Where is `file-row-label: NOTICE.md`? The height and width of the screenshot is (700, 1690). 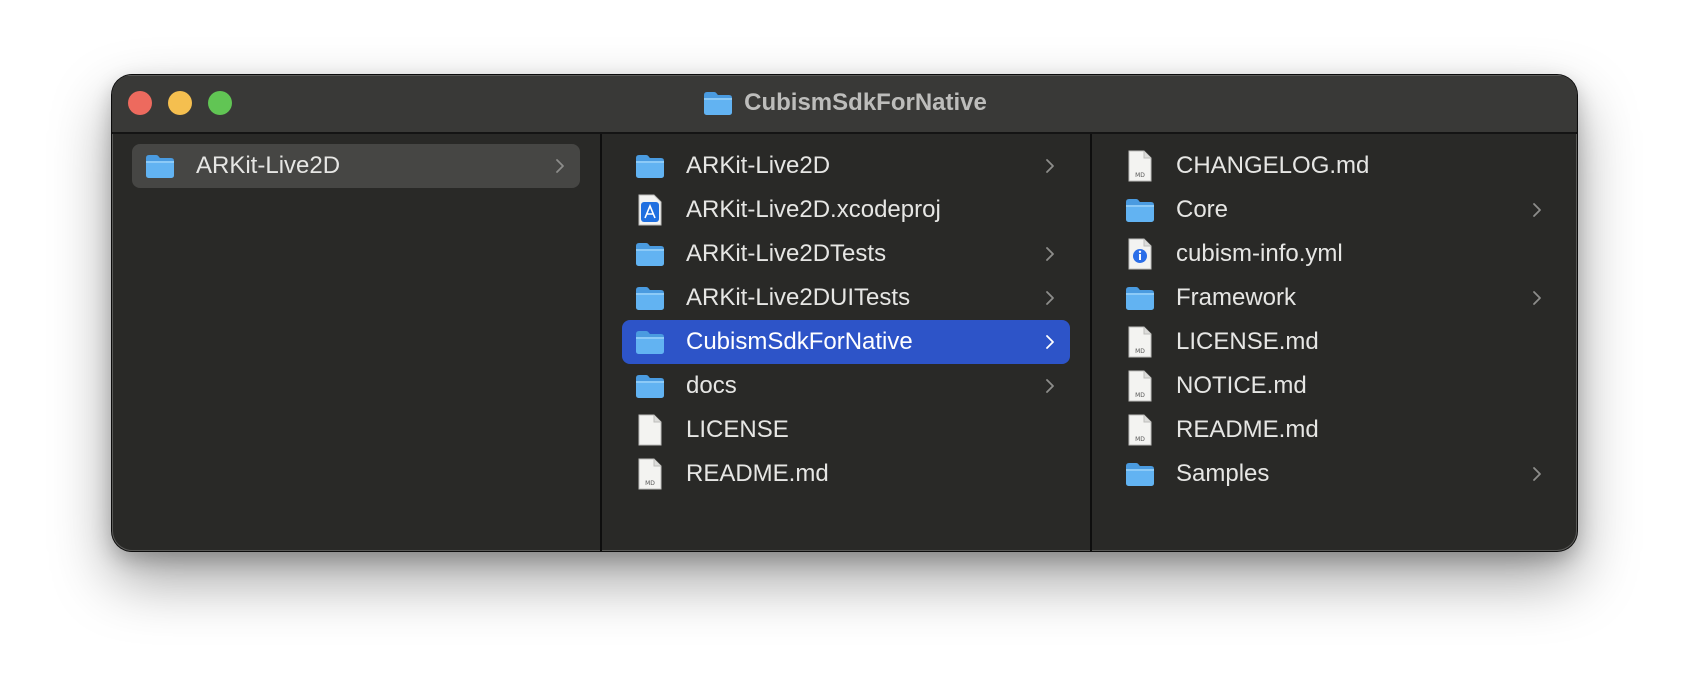 file-row-label: NOTICE.md is located at coordinates (1241, 385).